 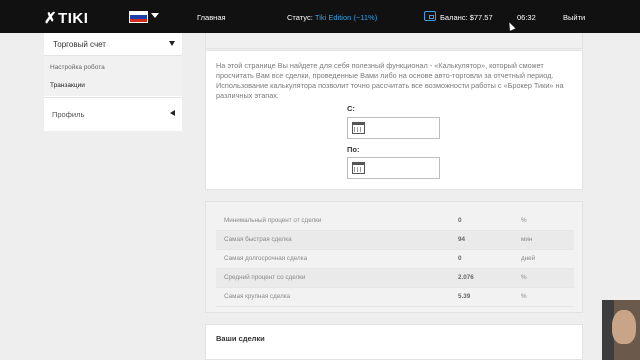 I want to click on date-from-label: С:, so click(x=351, y=108).